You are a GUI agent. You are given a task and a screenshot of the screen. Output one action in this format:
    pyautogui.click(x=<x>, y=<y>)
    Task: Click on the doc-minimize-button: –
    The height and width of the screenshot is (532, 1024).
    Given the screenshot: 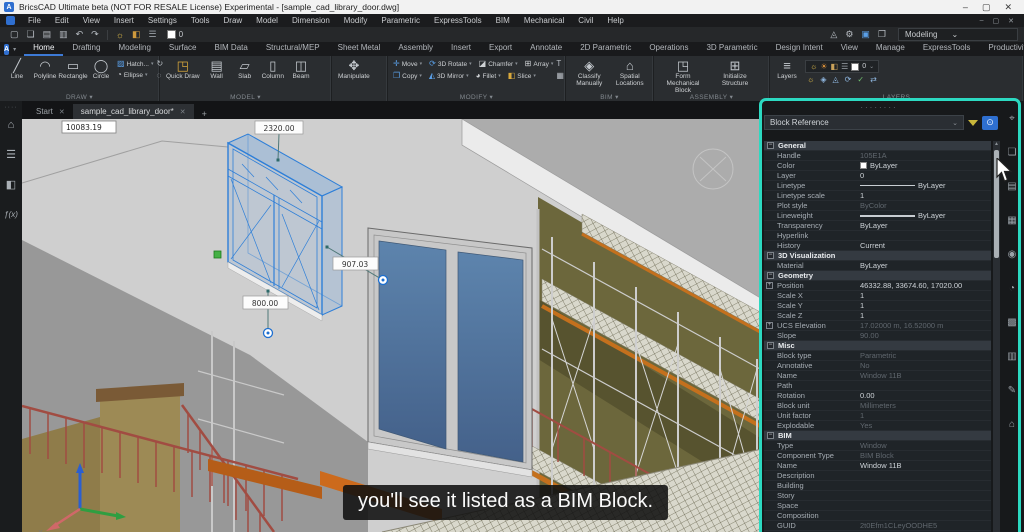 What is the action you would take?
    pyautogui.click(x=982, y=21)
    